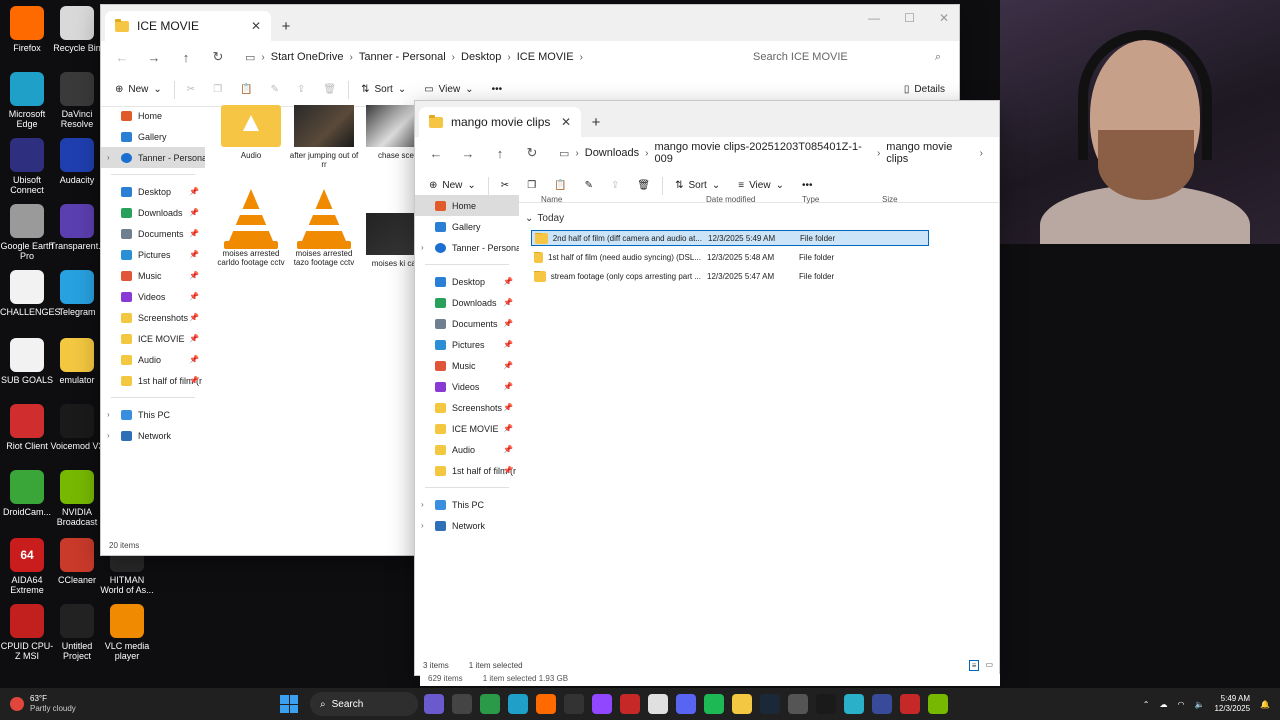 Image resolution: width=1280 pixels, height=720 pixels. What do you see at coordinates (909, 18) in the screenshot?
I see `maximize-button: ☐` at bounding box center [909, 18].